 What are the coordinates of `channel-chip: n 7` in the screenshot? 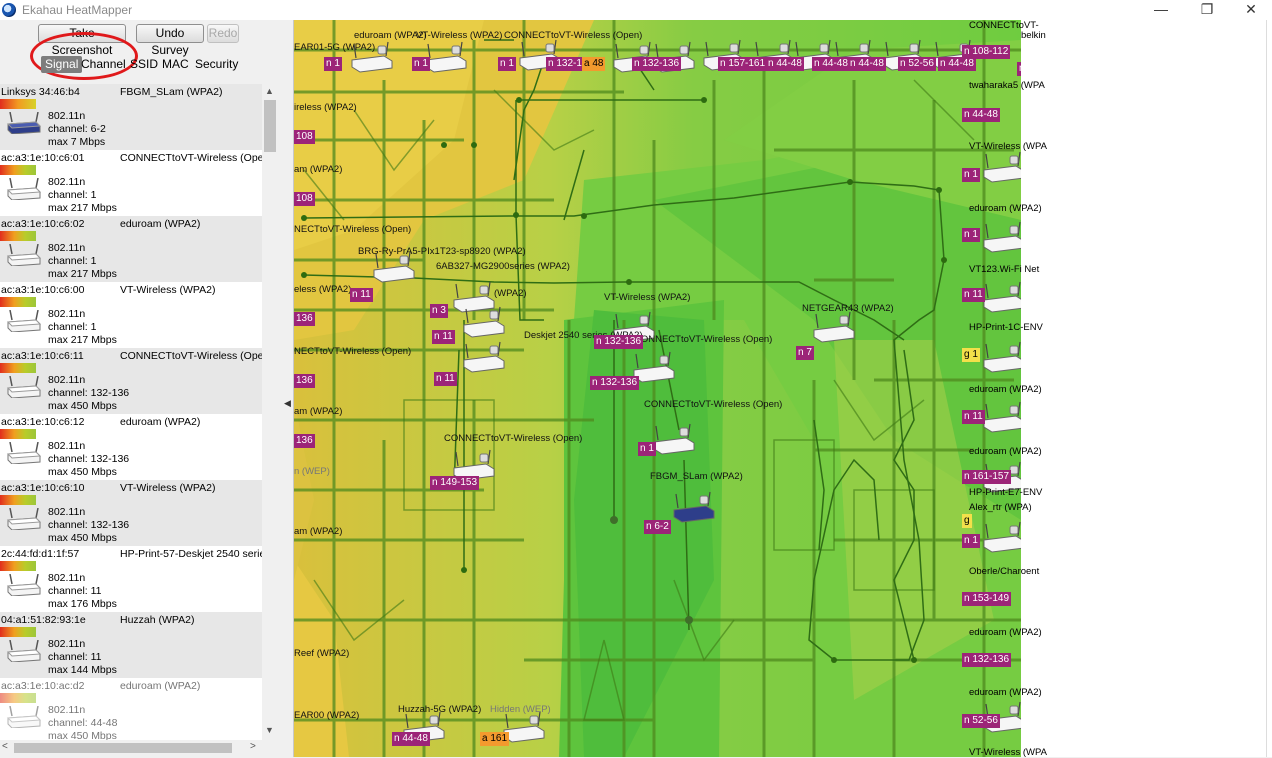 It's located at (805, 353).